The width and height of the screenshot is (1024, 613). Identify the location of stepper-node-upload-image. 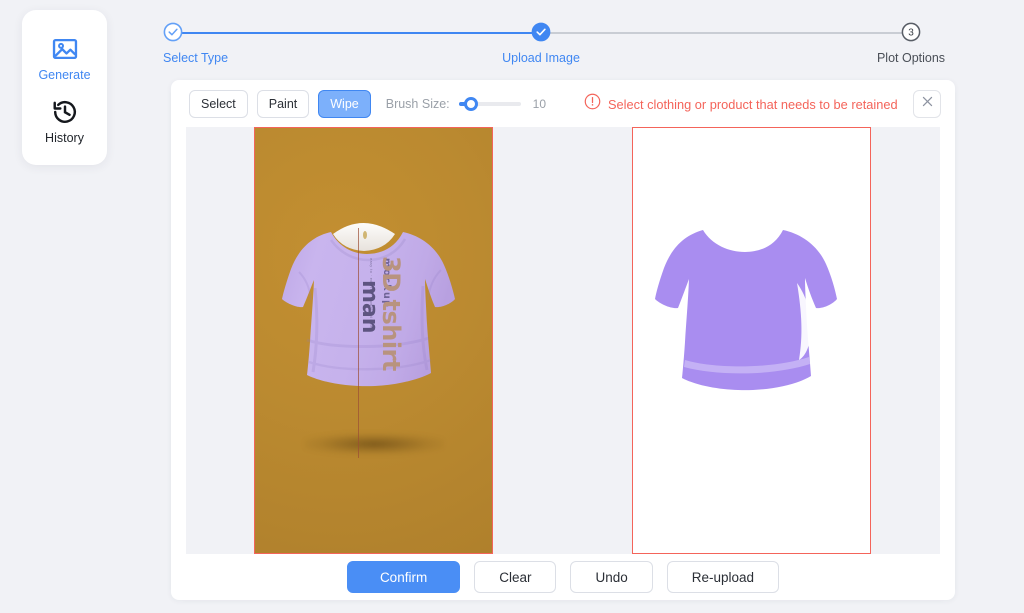
(541, 32).